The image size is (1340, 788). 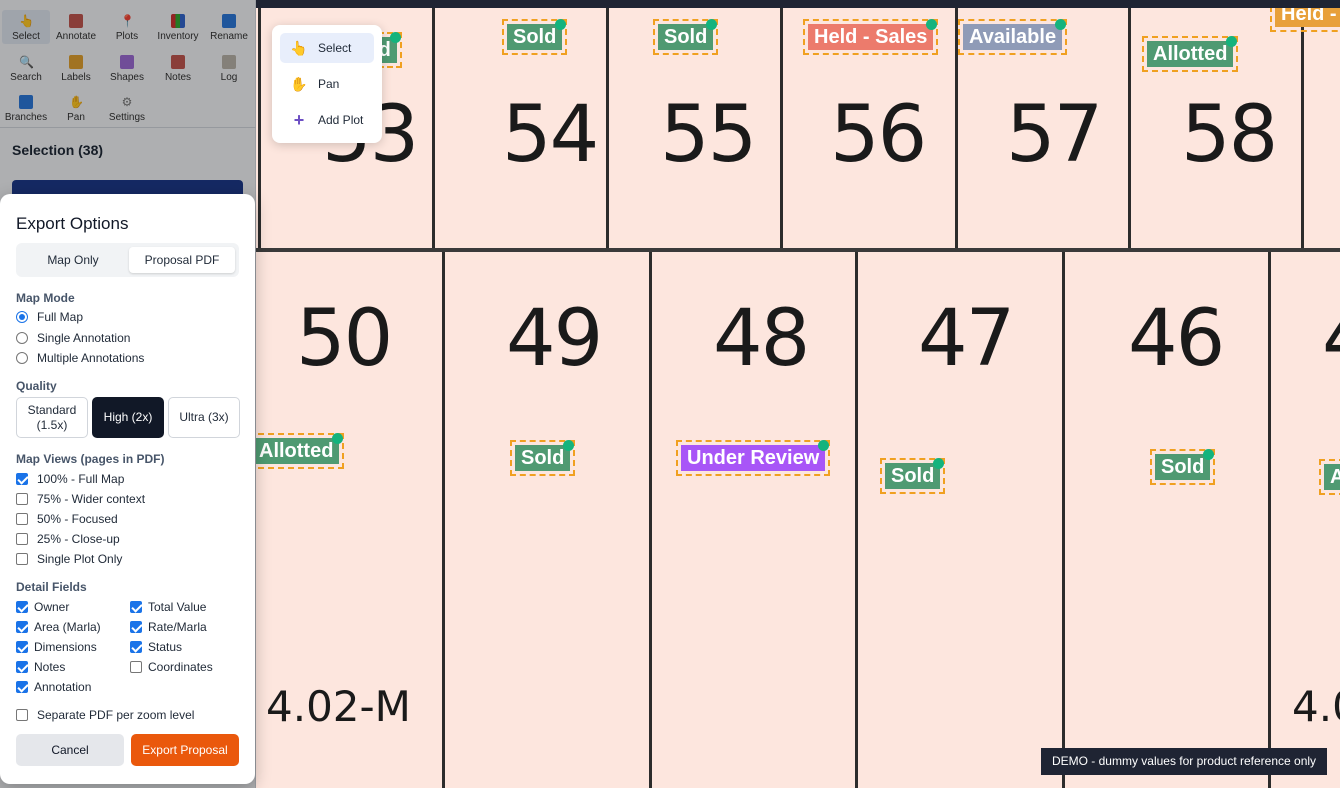 What do you see at coordinates (70, 479) in the screenshot?
I see `view-option: 100% - Full Map` at bounding box center [70, 479].